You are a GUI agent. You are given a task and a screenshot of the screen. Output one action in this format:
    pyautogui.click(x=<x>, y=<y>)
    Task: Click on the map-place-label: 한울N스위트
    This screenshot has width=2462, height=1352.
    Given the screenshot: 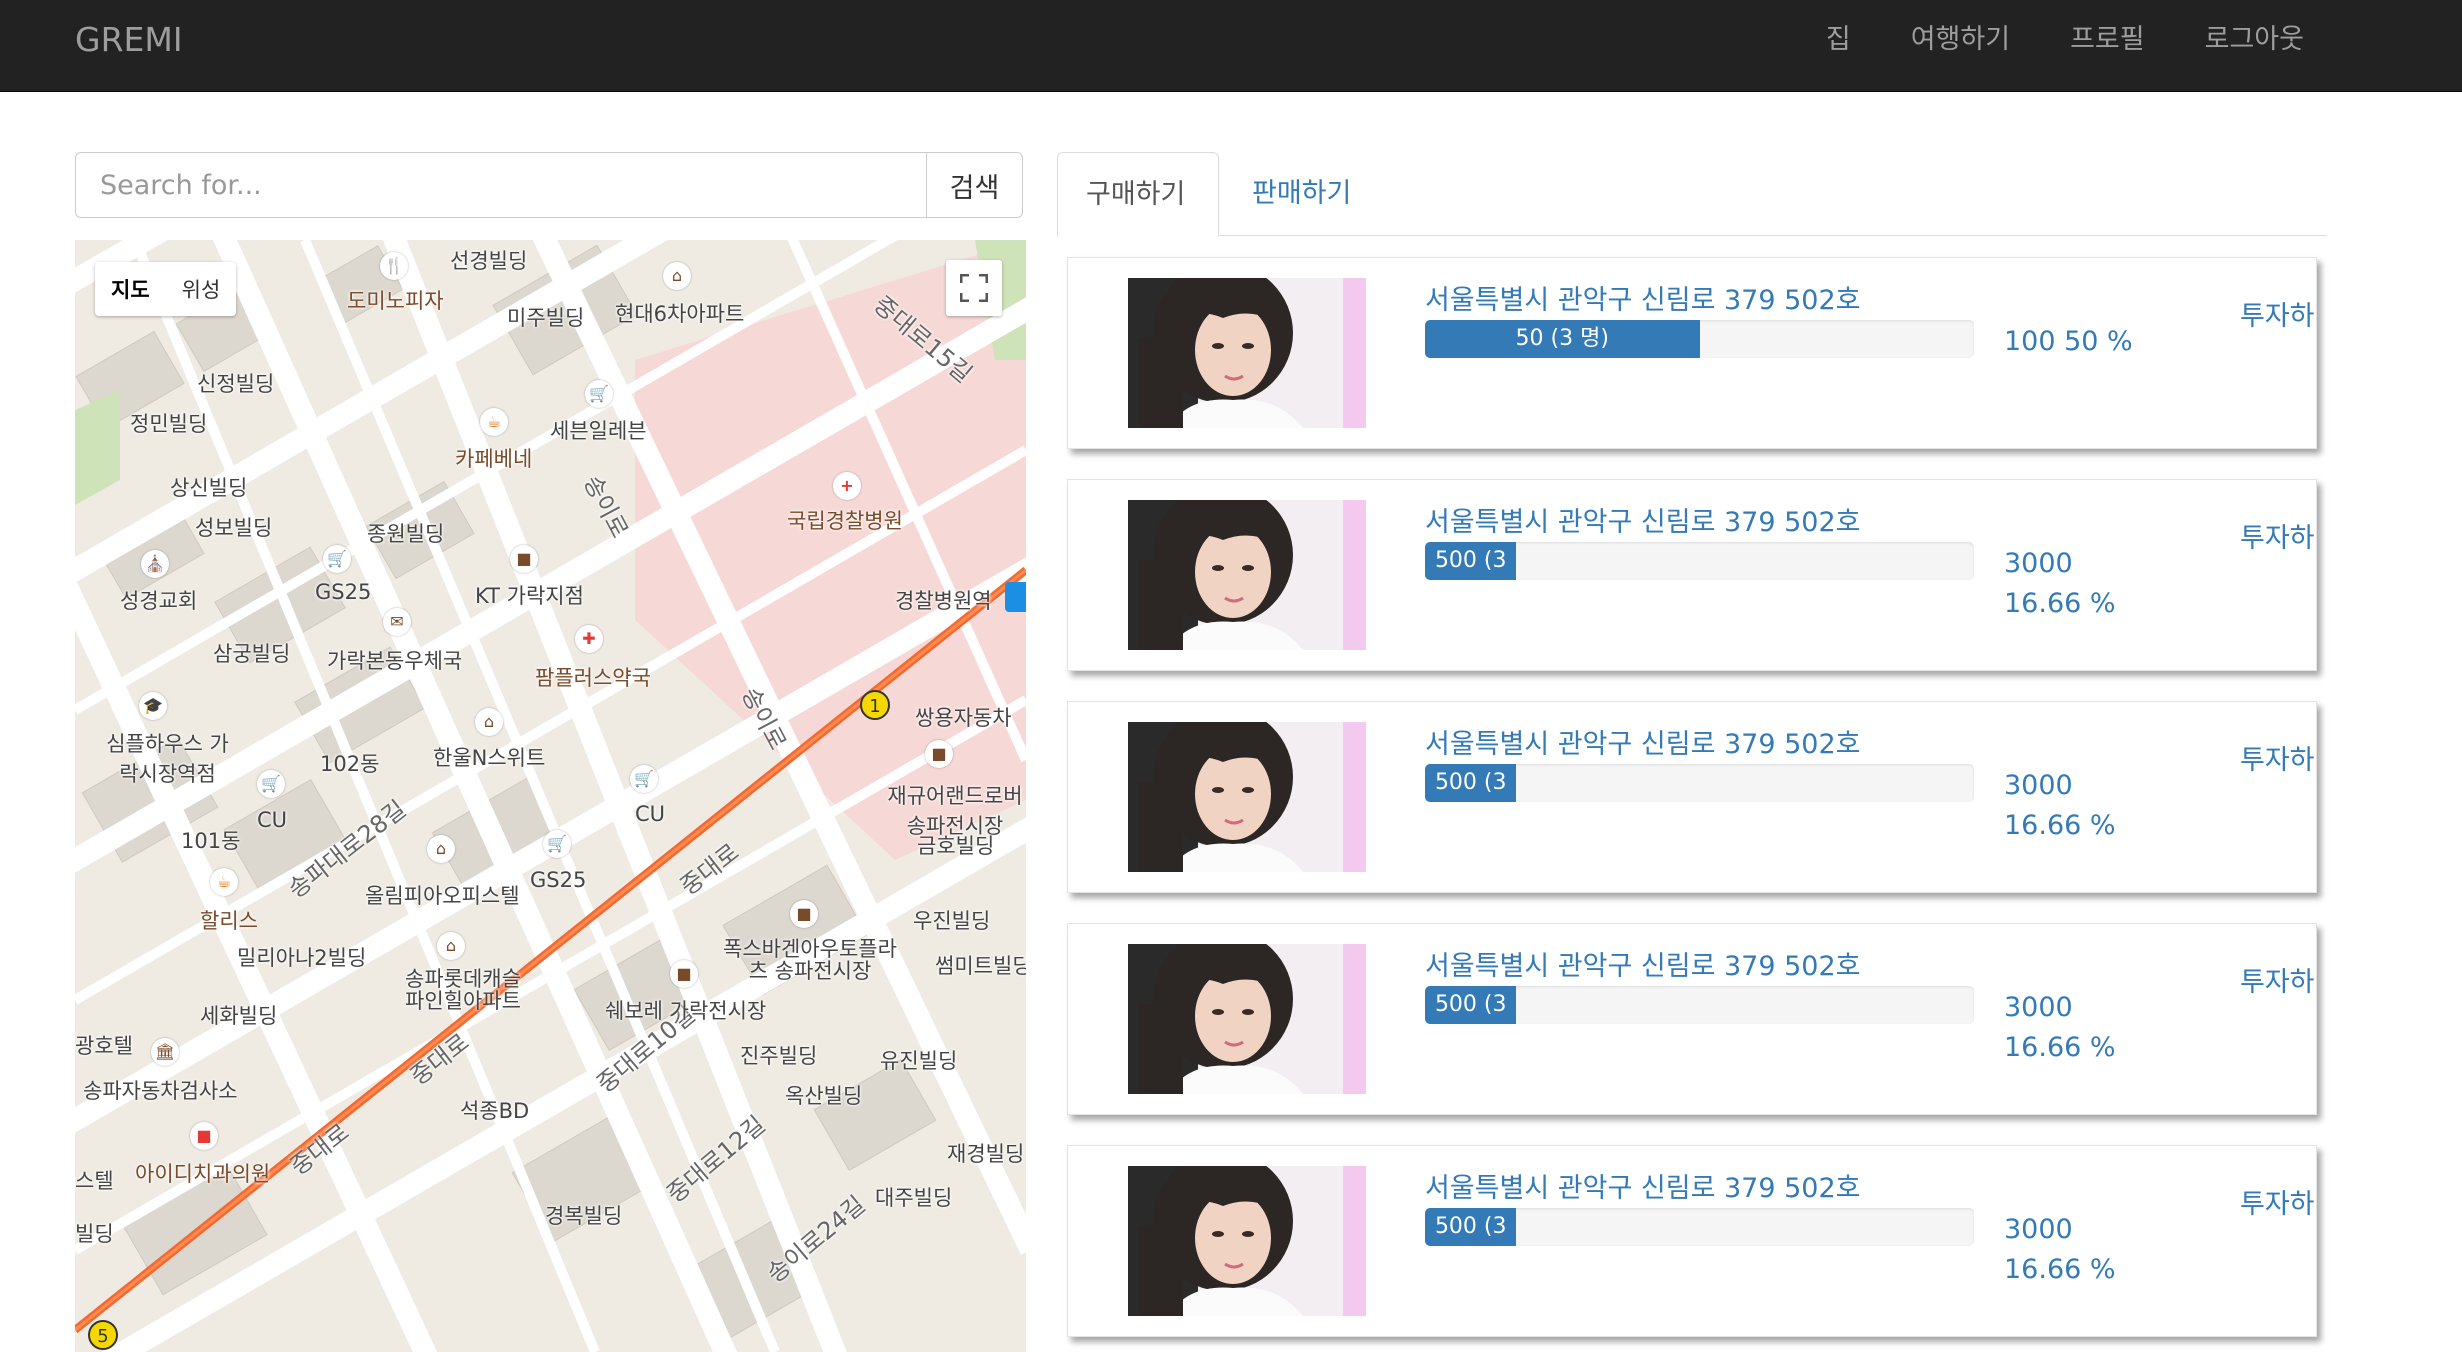 What is the action you would take?
    pyautogui.click(x=489, y=758)
    